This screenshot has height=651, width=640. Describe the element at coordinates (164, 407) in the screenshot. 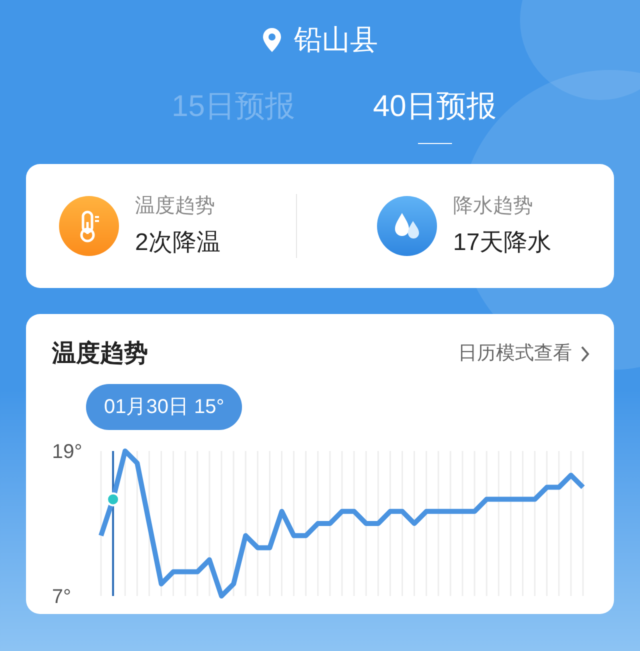

I see `date-temperature-tooltip: 01月30日 15°` at that location.